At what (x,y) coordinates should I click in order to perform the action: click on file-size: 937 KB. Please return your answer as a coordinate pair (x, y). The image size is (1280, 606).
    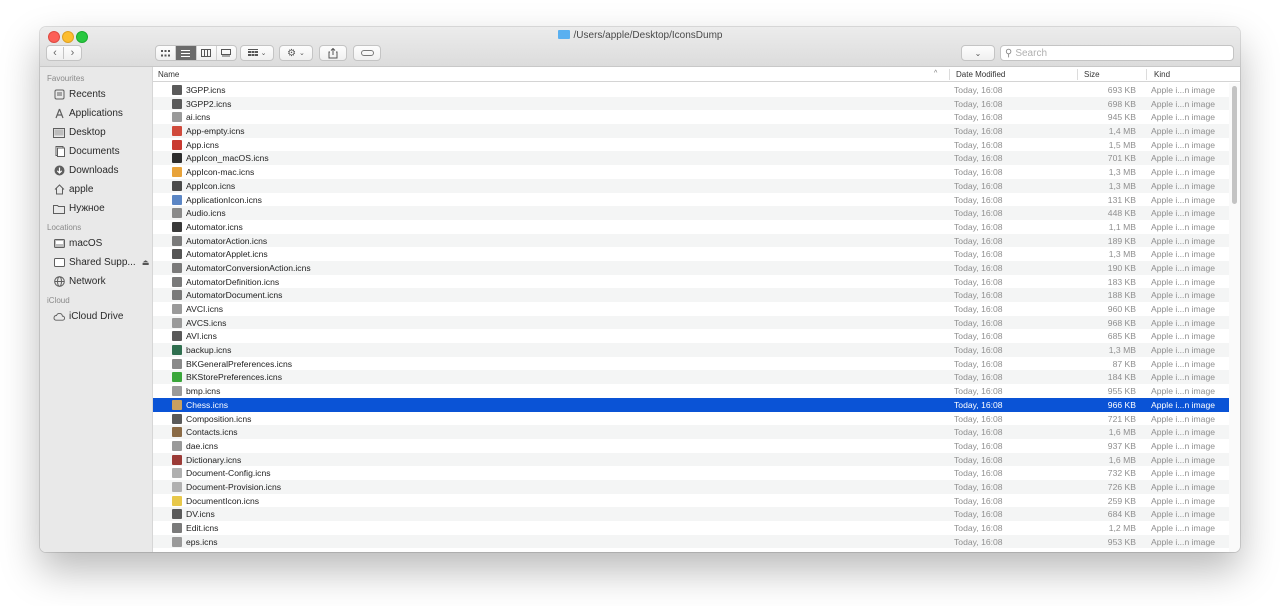
    Looking at the image, I should click on (1121, 445).